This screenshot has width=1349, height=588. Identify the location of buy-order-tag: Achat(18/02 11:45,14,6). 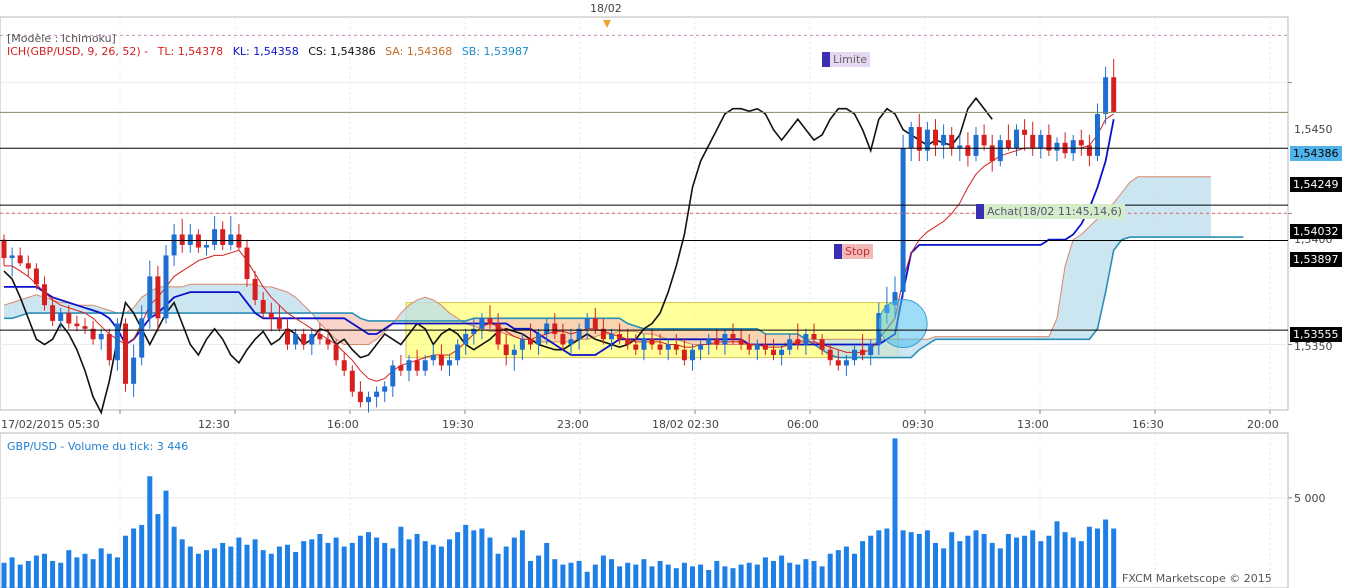
(1050, 211).